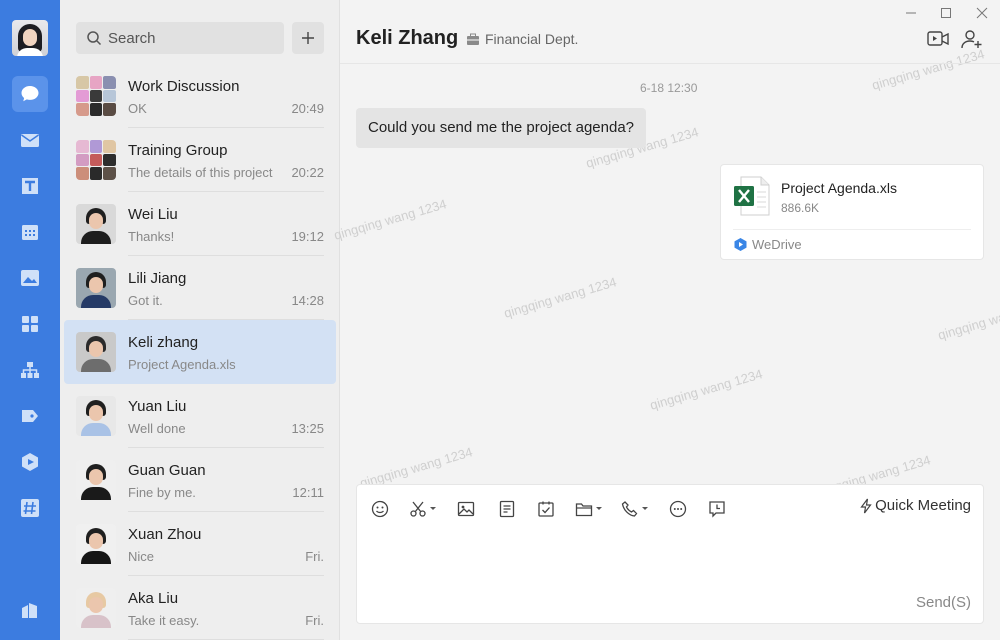  Describe the element at coordinates (141, 556) in the screenshot. I see `conversation-preview: Nice` at that location.